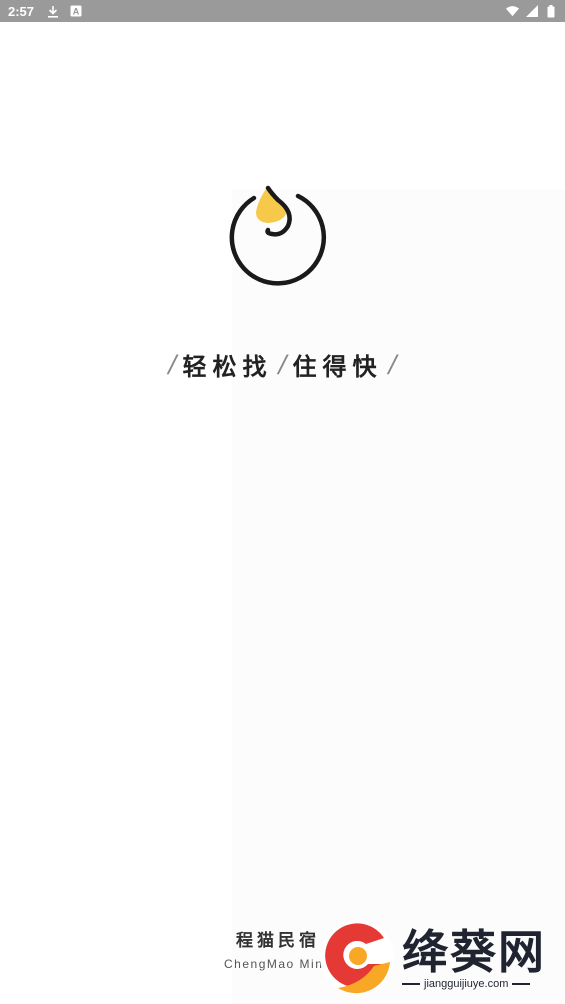 This screenshot has height=1004, width=565. Describe the element at coordinates (466, 984) in the screenshot. I see `watermark-url-text: jiangguijiuye.com` at that location.